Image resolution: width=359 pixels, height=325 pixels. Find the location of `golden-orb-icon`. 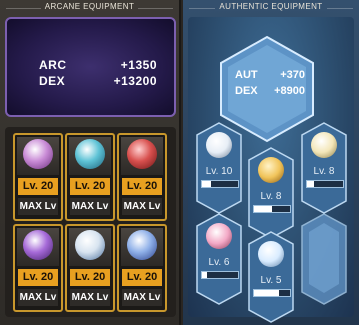

golden-orb-icon is located at coordinates (271, 170).